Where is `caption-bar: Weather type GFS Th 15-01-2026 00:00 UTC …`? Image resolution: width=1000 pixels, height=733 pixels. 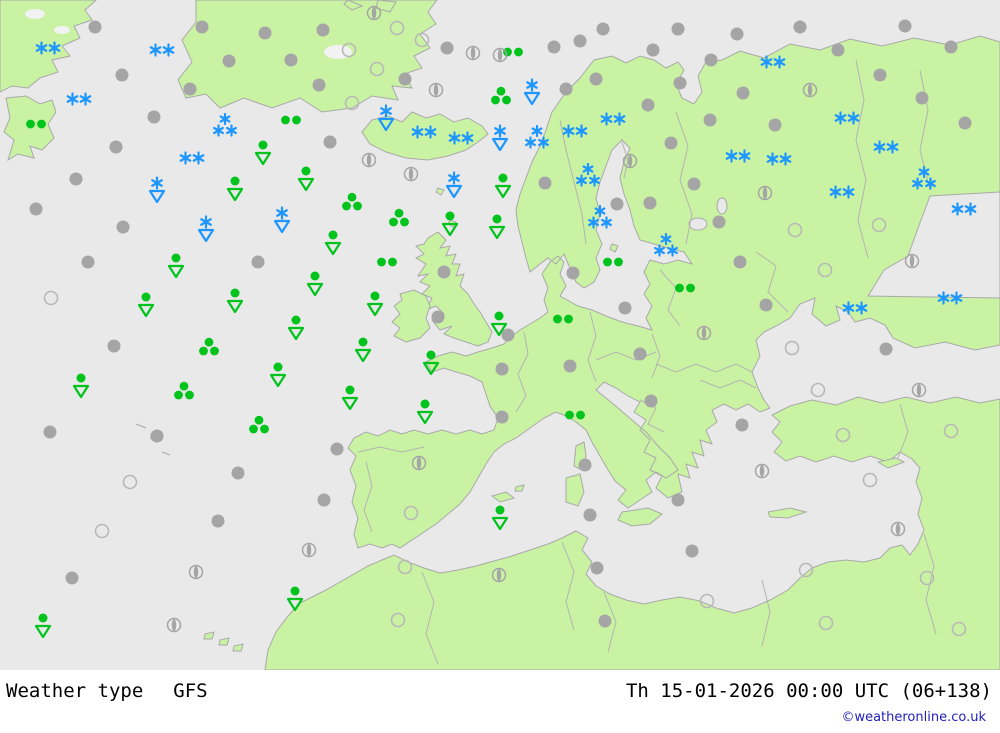 caption-bar: Weather type GFS Th 15-01-2026 00:00 UTC … is located at coordinates (500, 701).